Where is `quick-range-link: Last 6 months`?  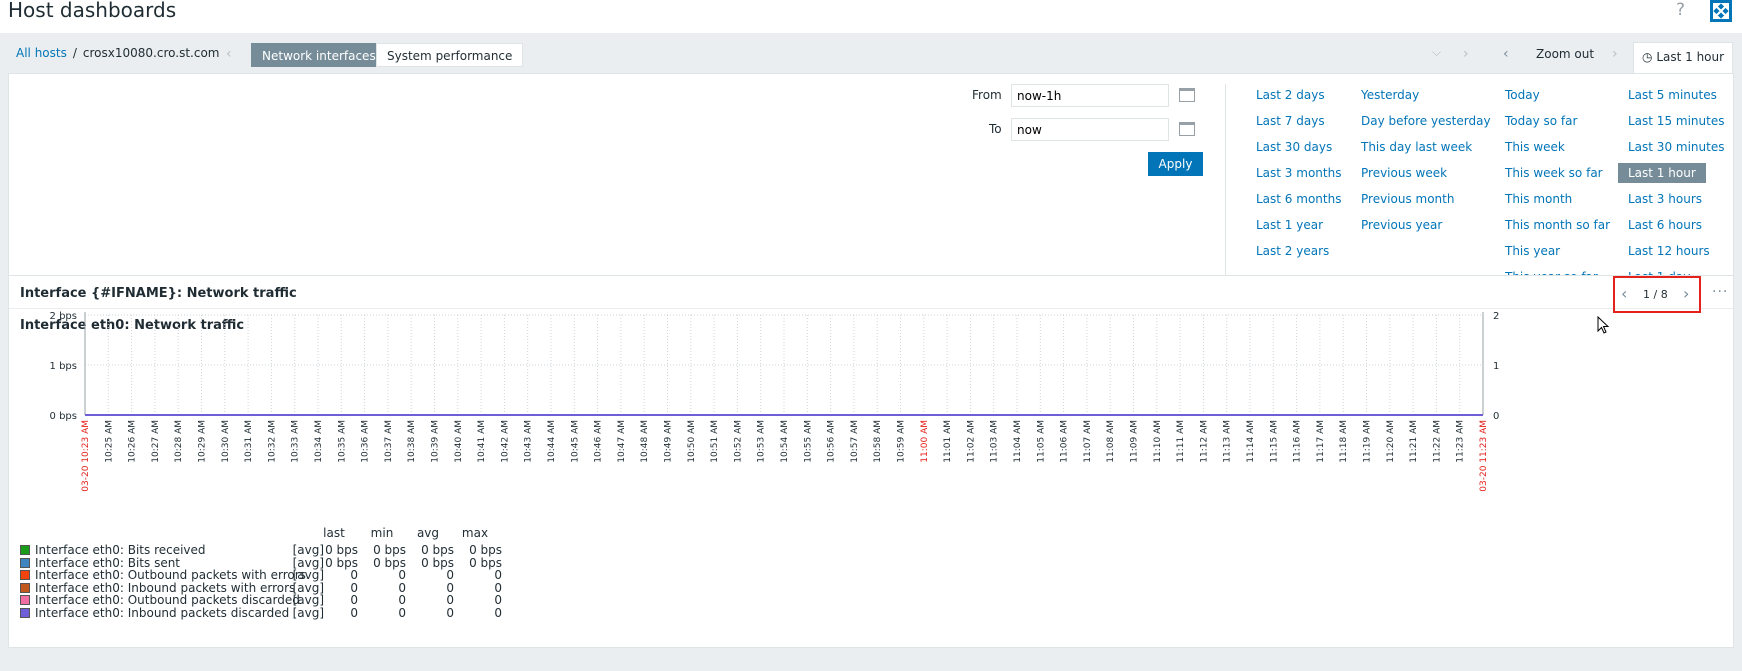 quick-range-link: Last 6 months is located at coordinates (1298, 199).